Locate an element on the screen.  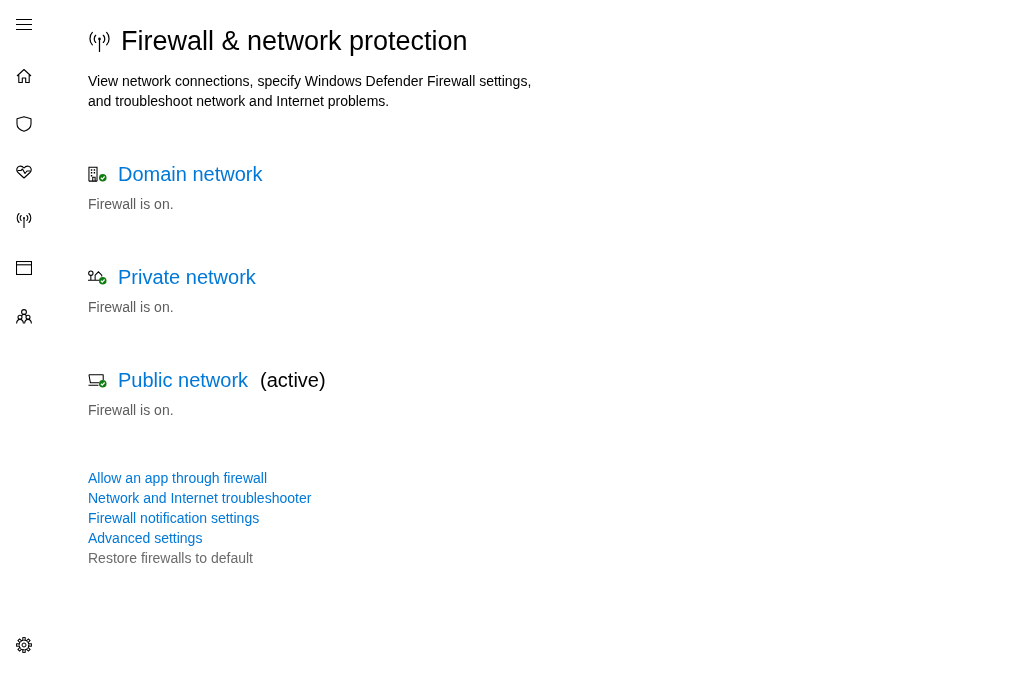
network-link: Domain network is located at coordinates (190, 174).